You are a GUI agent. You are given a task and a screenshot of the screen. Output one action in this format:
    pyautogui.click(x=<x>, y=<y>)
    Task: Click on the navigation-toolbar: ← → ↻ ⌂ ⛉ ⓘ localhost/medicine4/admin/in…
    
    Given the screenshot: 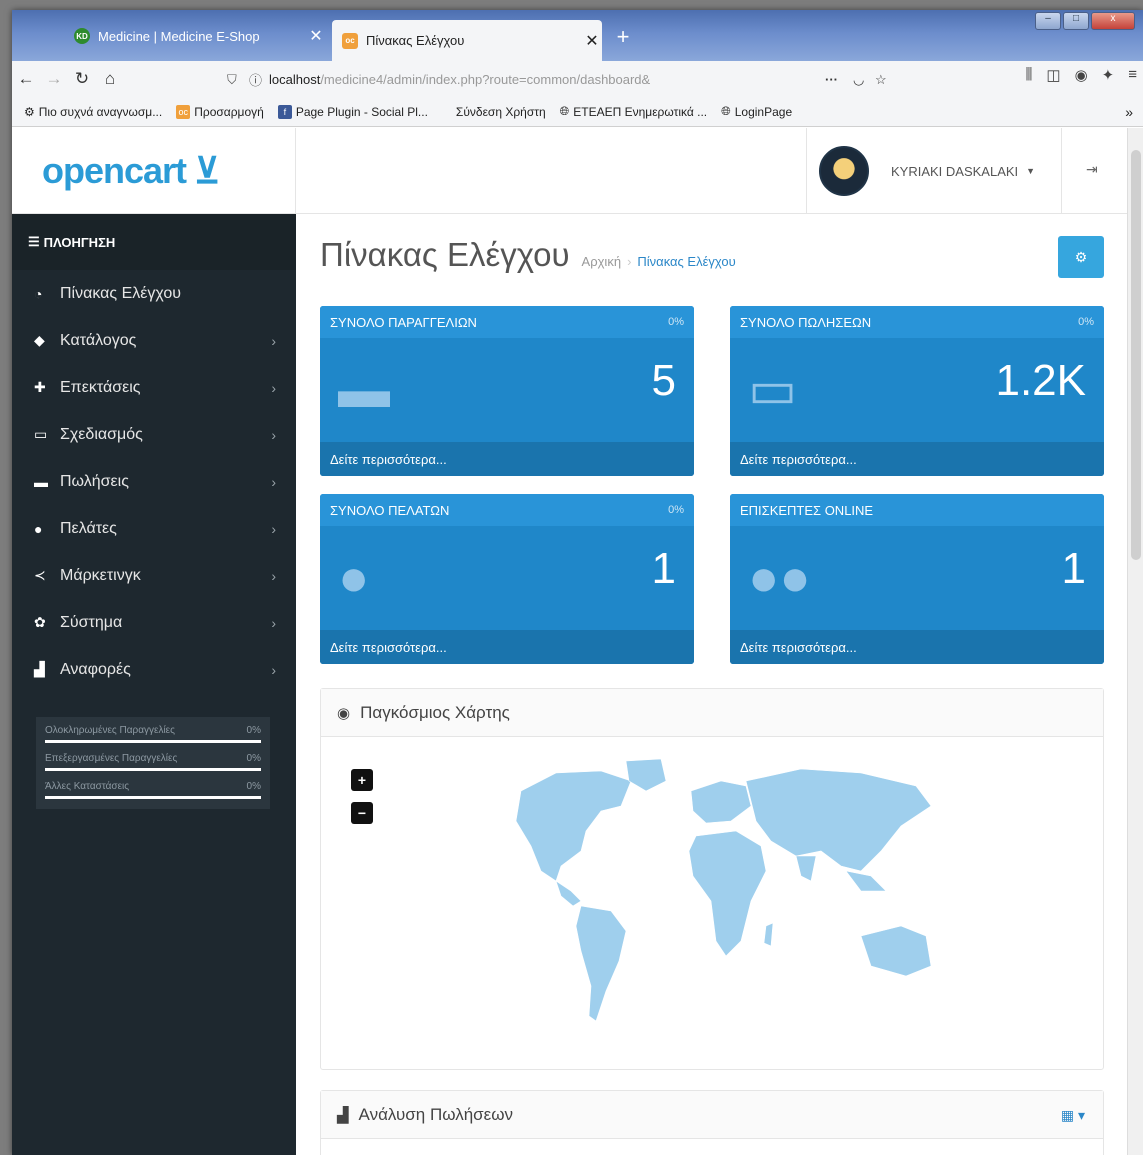 What is the action you would take?
    pyautogui.click(x=577, y=79)
    